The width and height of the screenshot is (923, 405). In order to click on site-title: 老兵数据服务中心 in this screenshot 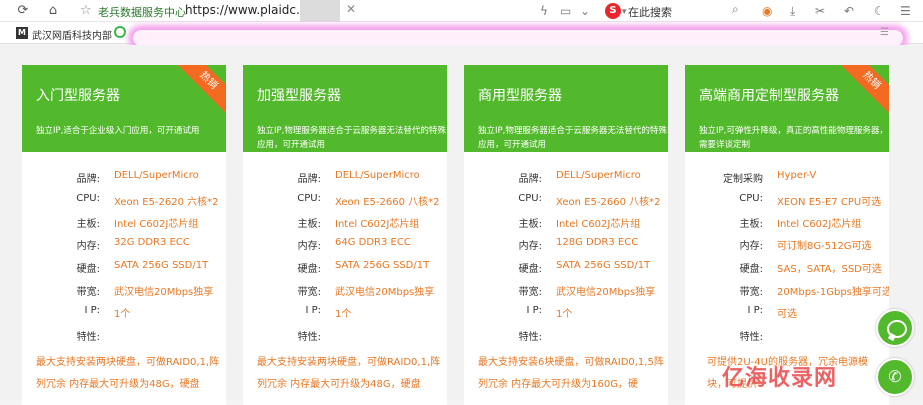, I will do `click(142, 12)`.